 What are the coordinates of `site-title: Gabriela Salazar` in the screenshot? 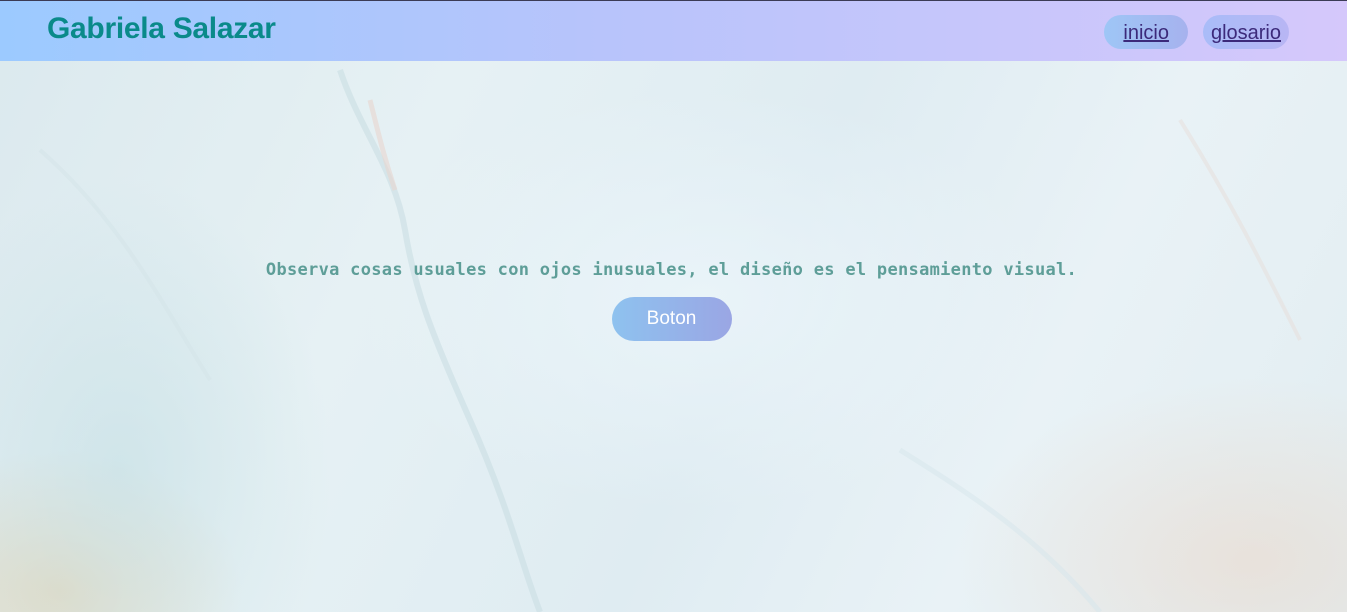 It's located at (161, 29).